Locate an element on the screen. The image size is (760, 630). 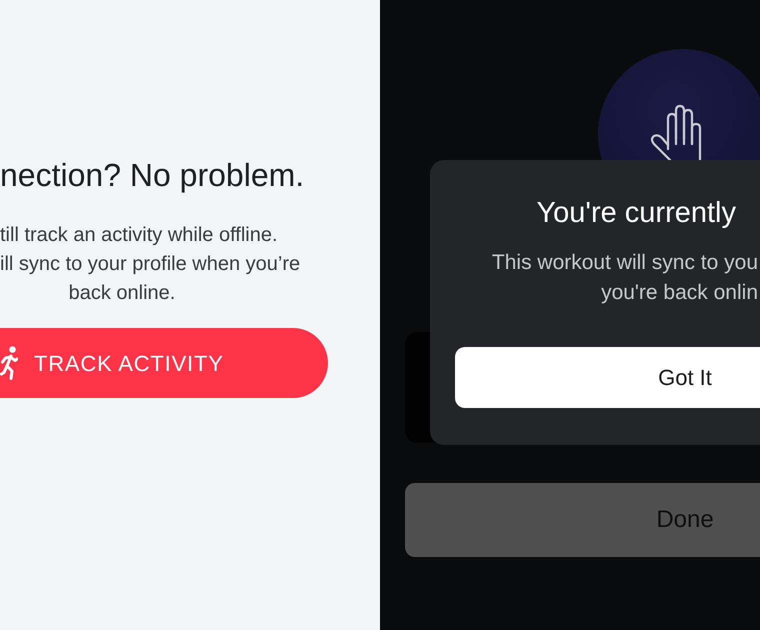
done-button: Done is located at coordinates (582, 520).